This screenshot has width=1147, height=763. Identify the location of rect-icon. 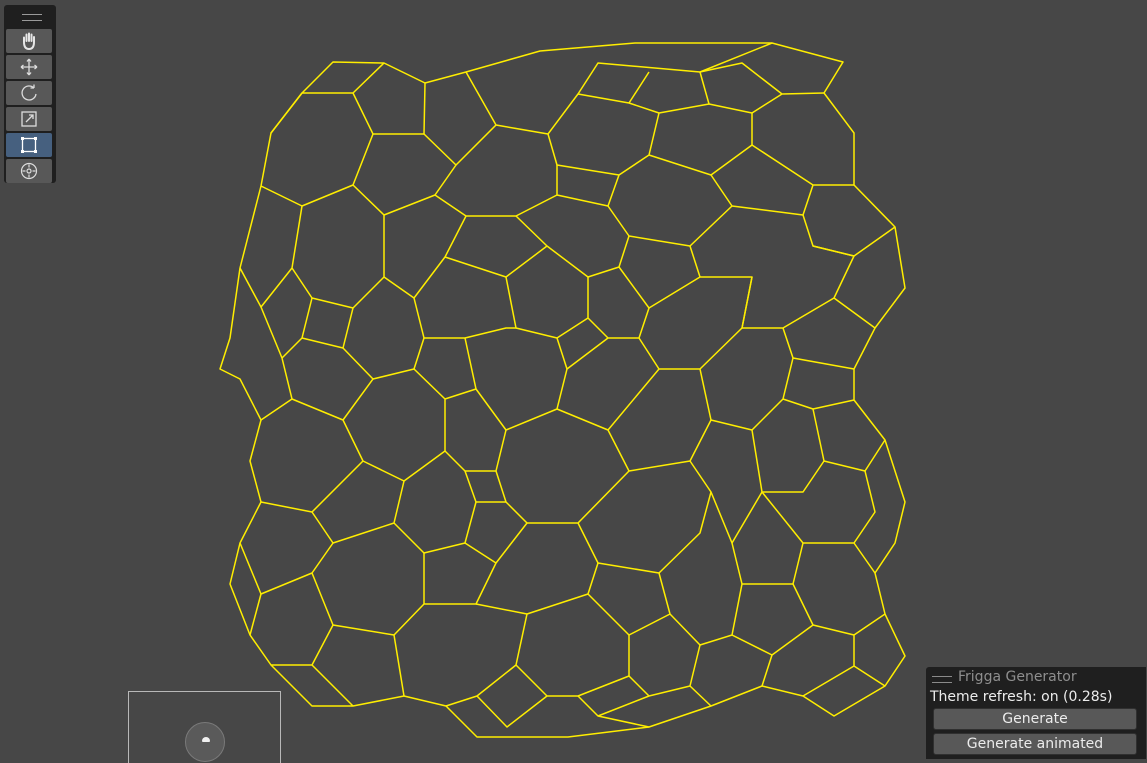
(29, 145).